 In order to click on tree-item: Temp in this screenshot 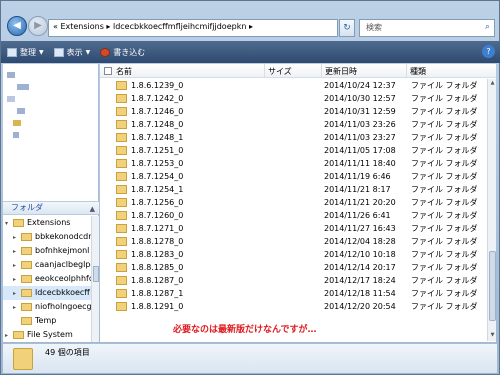, I will do `click(47, 321)`.